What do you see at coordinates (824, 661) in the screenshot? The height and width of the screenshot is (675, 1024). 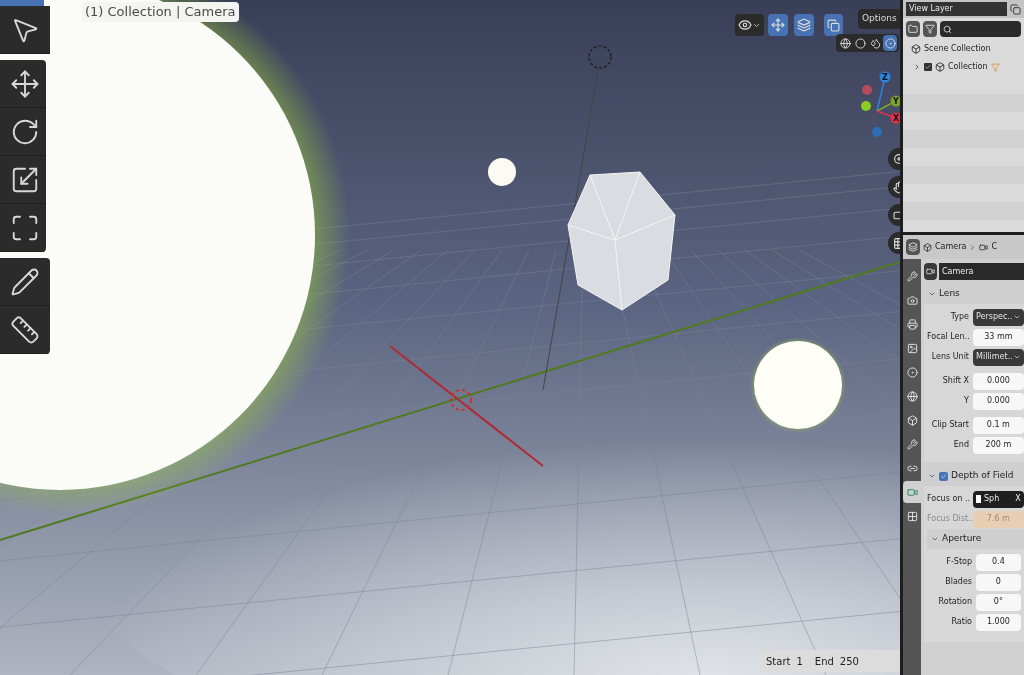 I see `end-label: End` at bounding box center [824, 661].